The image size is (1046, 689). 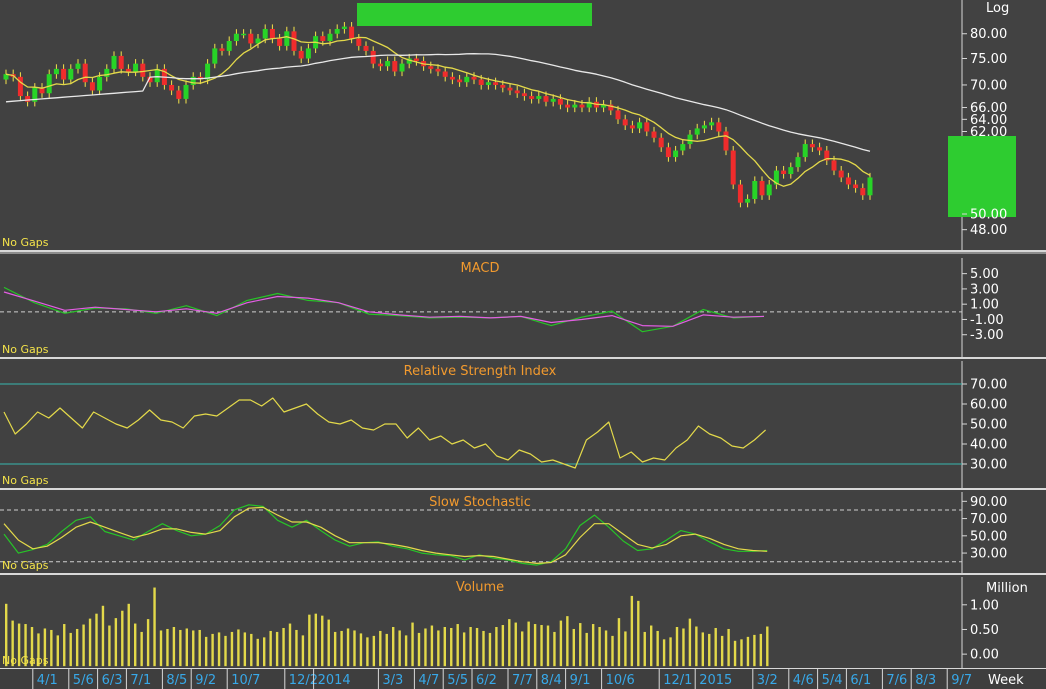 I want to click on x-axis-tick-label: 7/6, so click(x=896, y=680).